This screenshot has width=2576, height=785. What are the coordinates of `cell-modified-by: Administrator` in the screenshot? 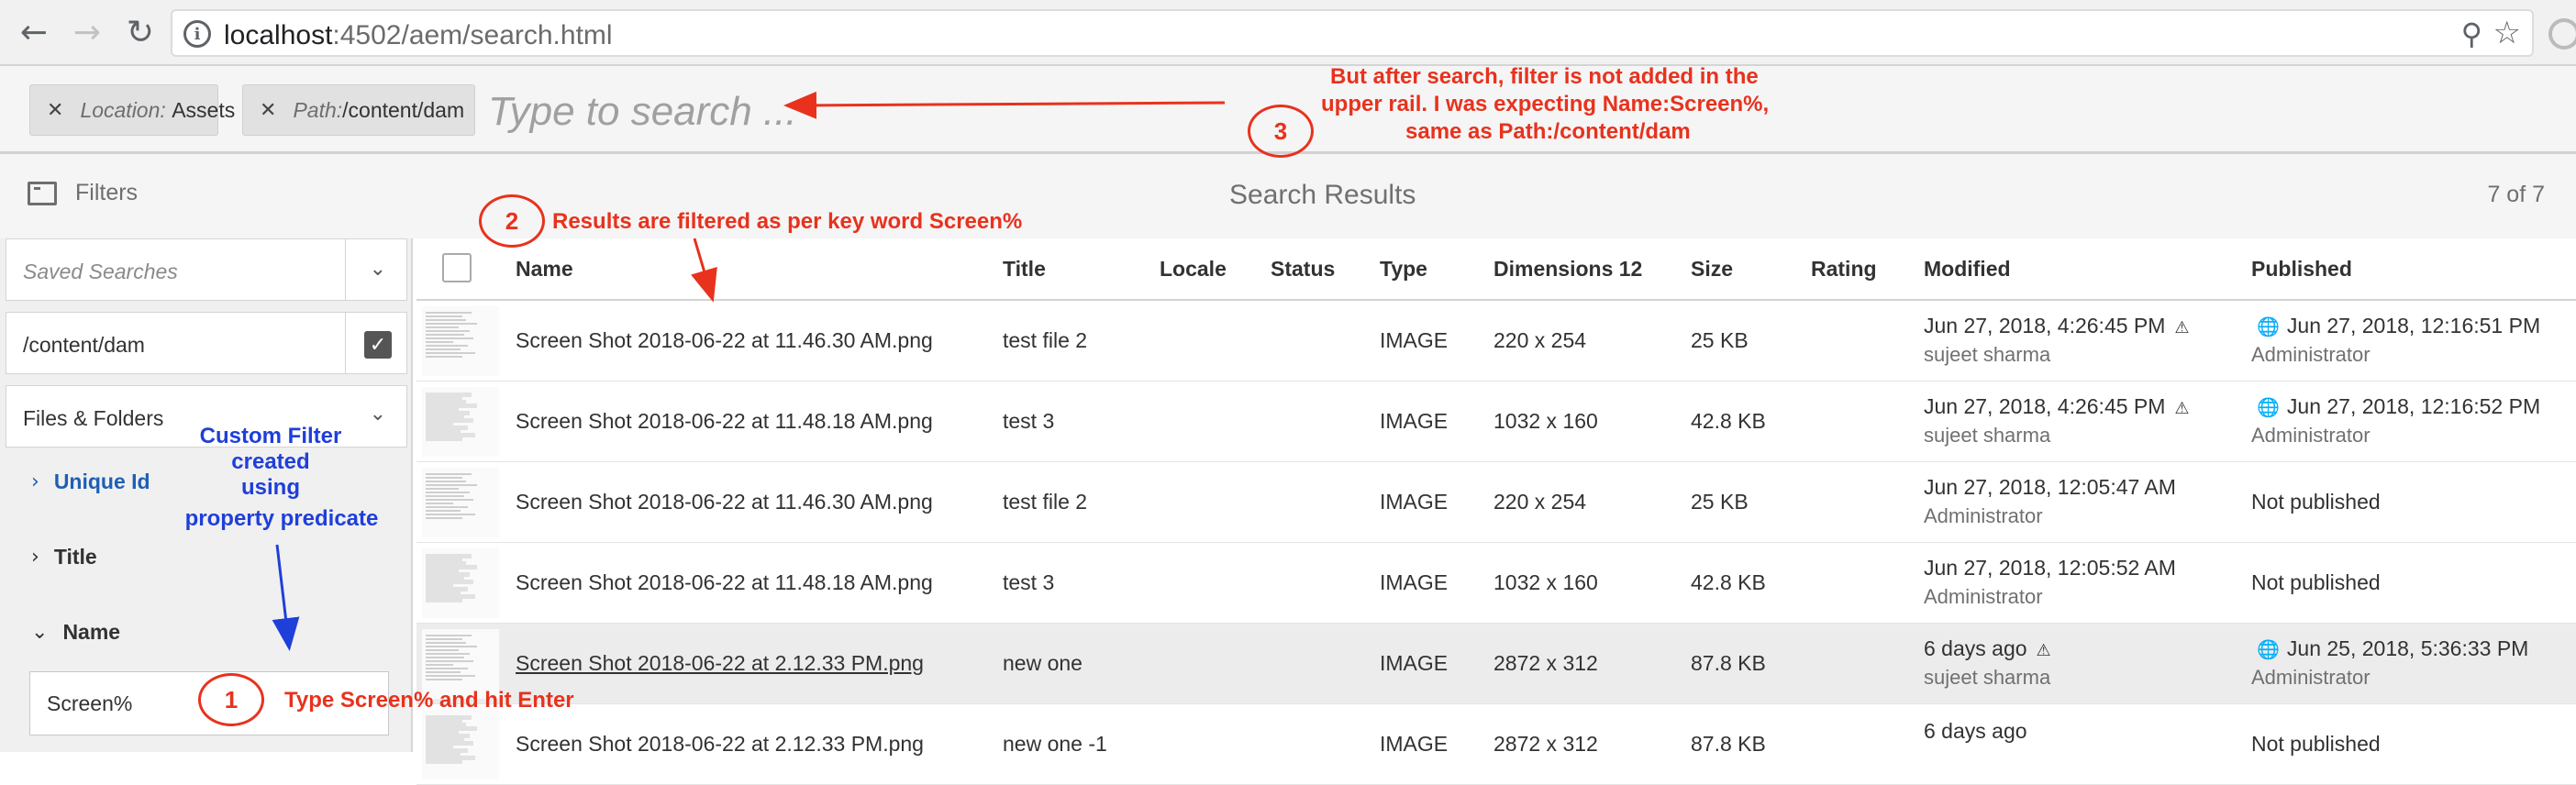 It's located at (1983, 515).